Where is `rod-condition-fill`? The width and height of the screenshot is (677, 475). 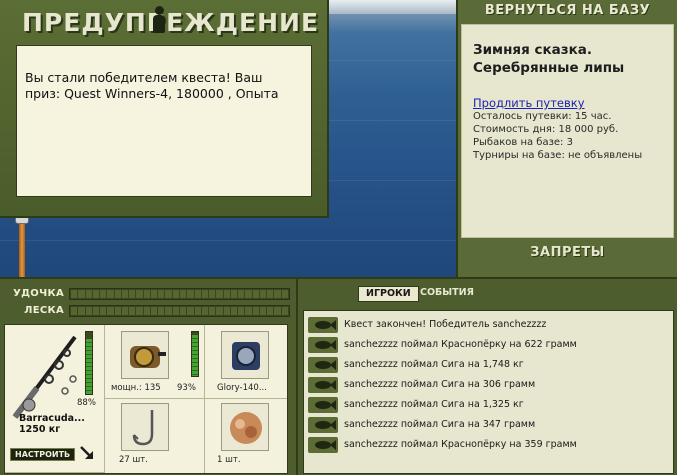 rod-condition-fill is located at coordinates (89, 366).